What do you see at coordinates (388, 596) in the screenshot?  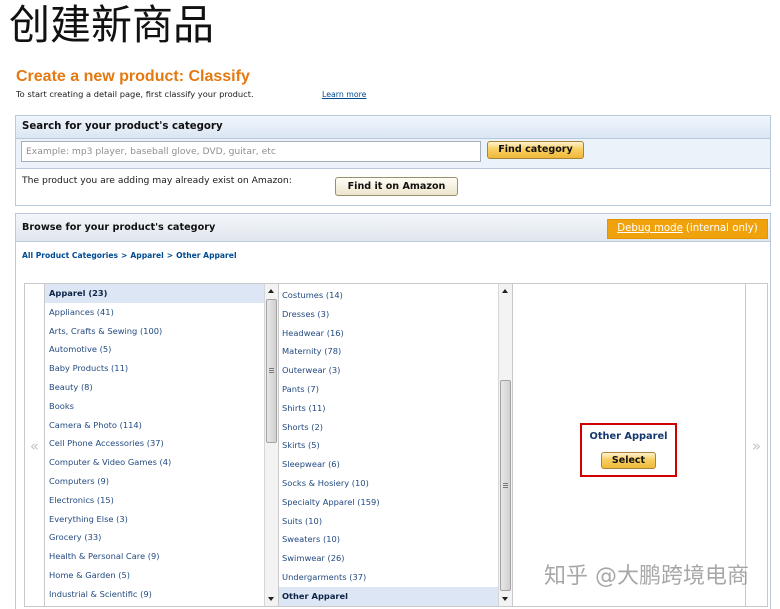 I see `subcategory-item: Other Apparel` at bounding box center [388, 596].